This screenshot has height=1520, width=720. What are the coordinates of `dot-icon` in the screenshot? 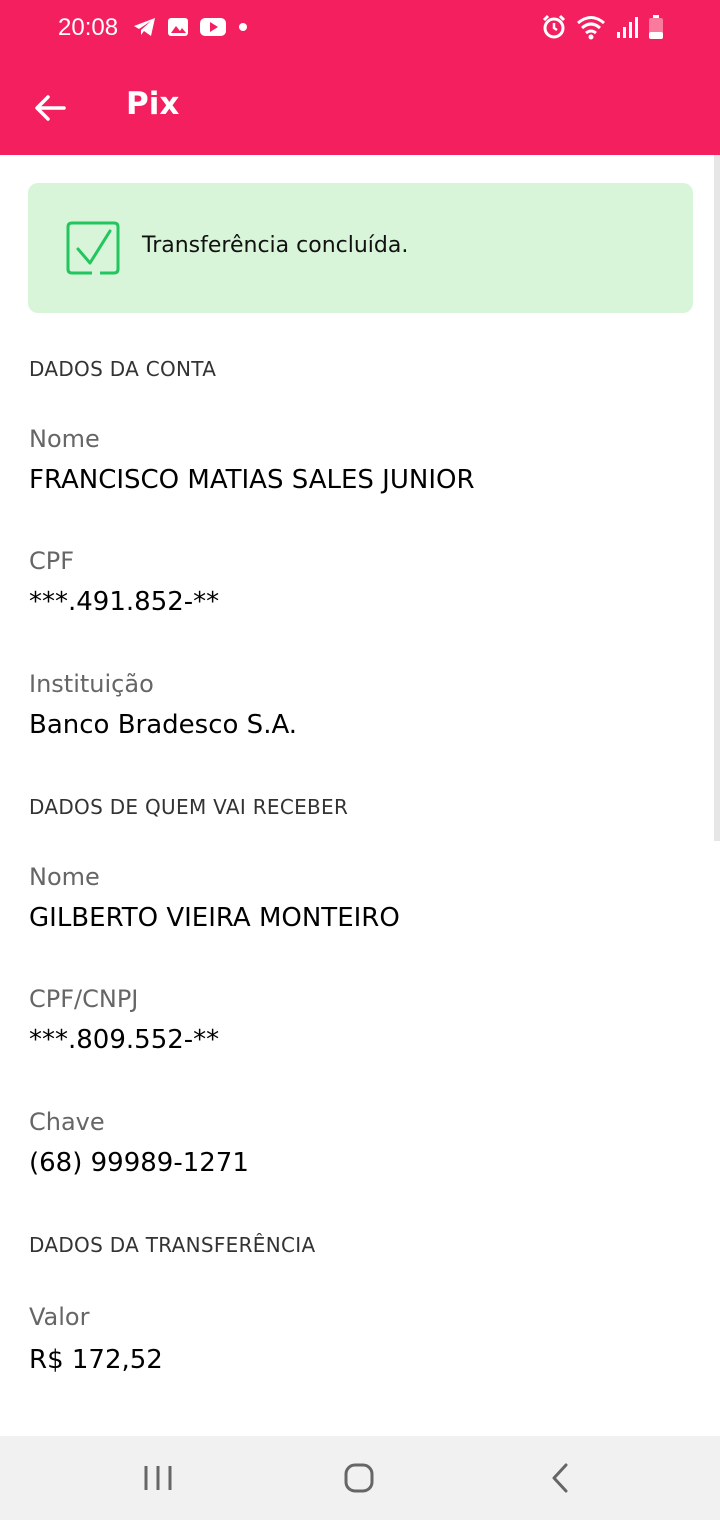 It's located at (243, 27).